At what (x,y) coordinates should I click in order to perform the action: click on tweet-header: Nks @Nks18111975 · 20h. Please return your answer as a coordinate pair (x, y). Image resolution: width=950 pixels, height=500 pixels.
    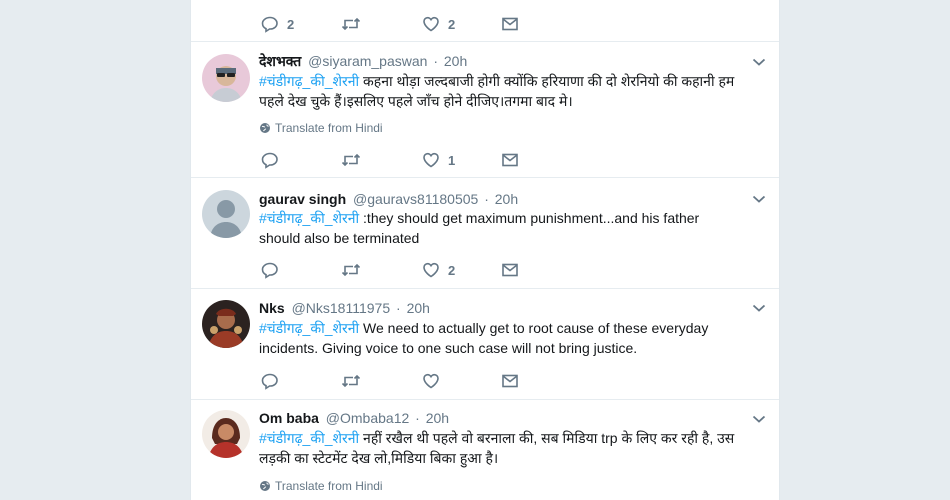
    Looking at the image, I should click on (344, 308).